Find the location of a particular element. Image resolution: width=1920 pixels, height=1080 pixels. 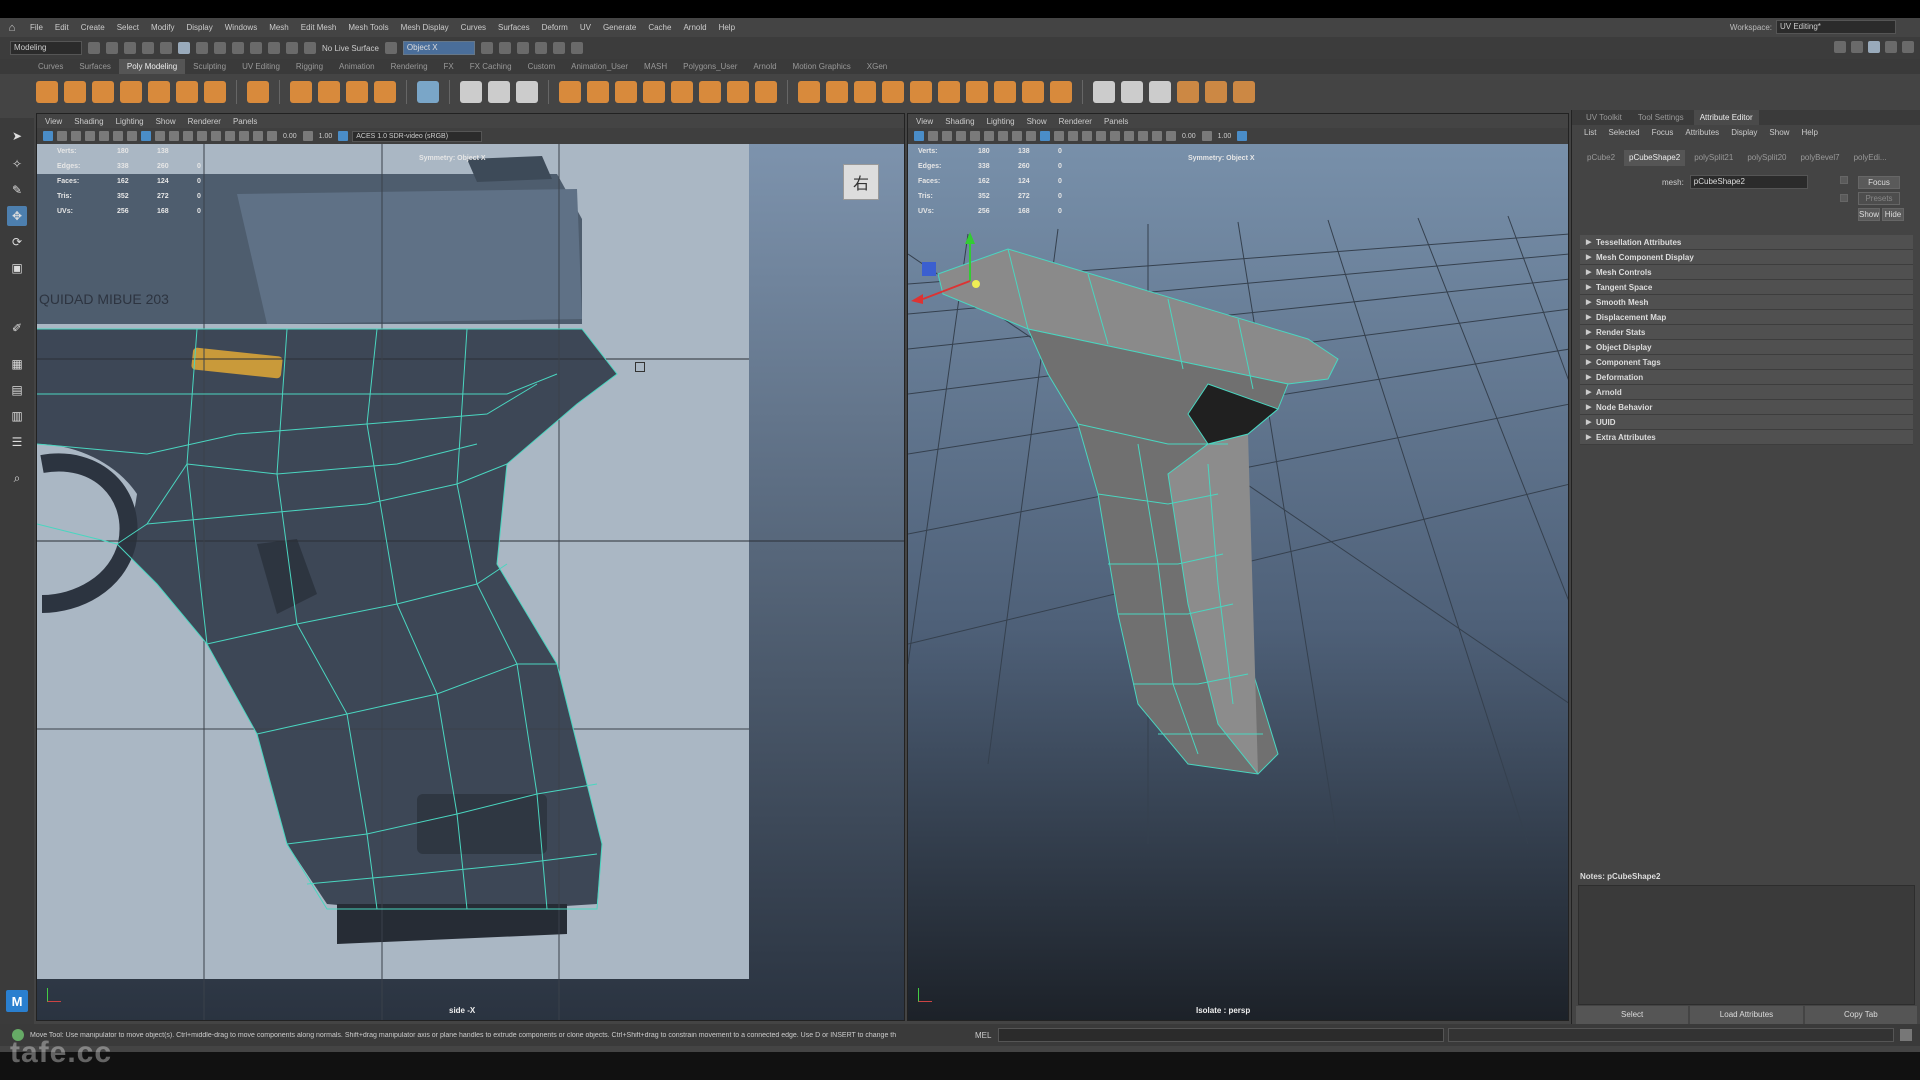

smooth-shade-icon is located at coordinates (1059, 136).